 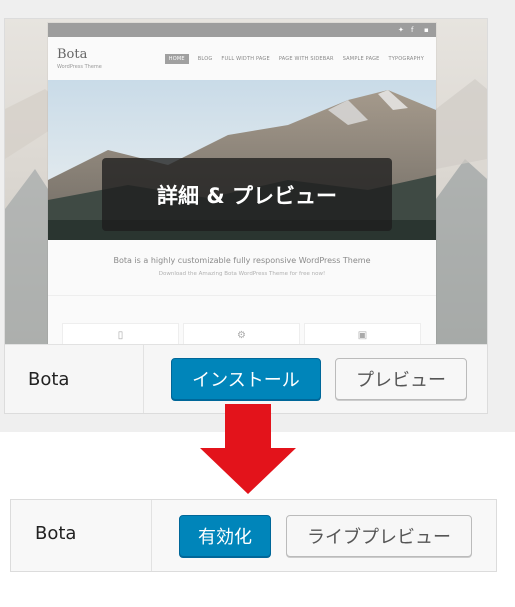 I want to click on site-feature-box: ▣, so click(x=362, y=333).